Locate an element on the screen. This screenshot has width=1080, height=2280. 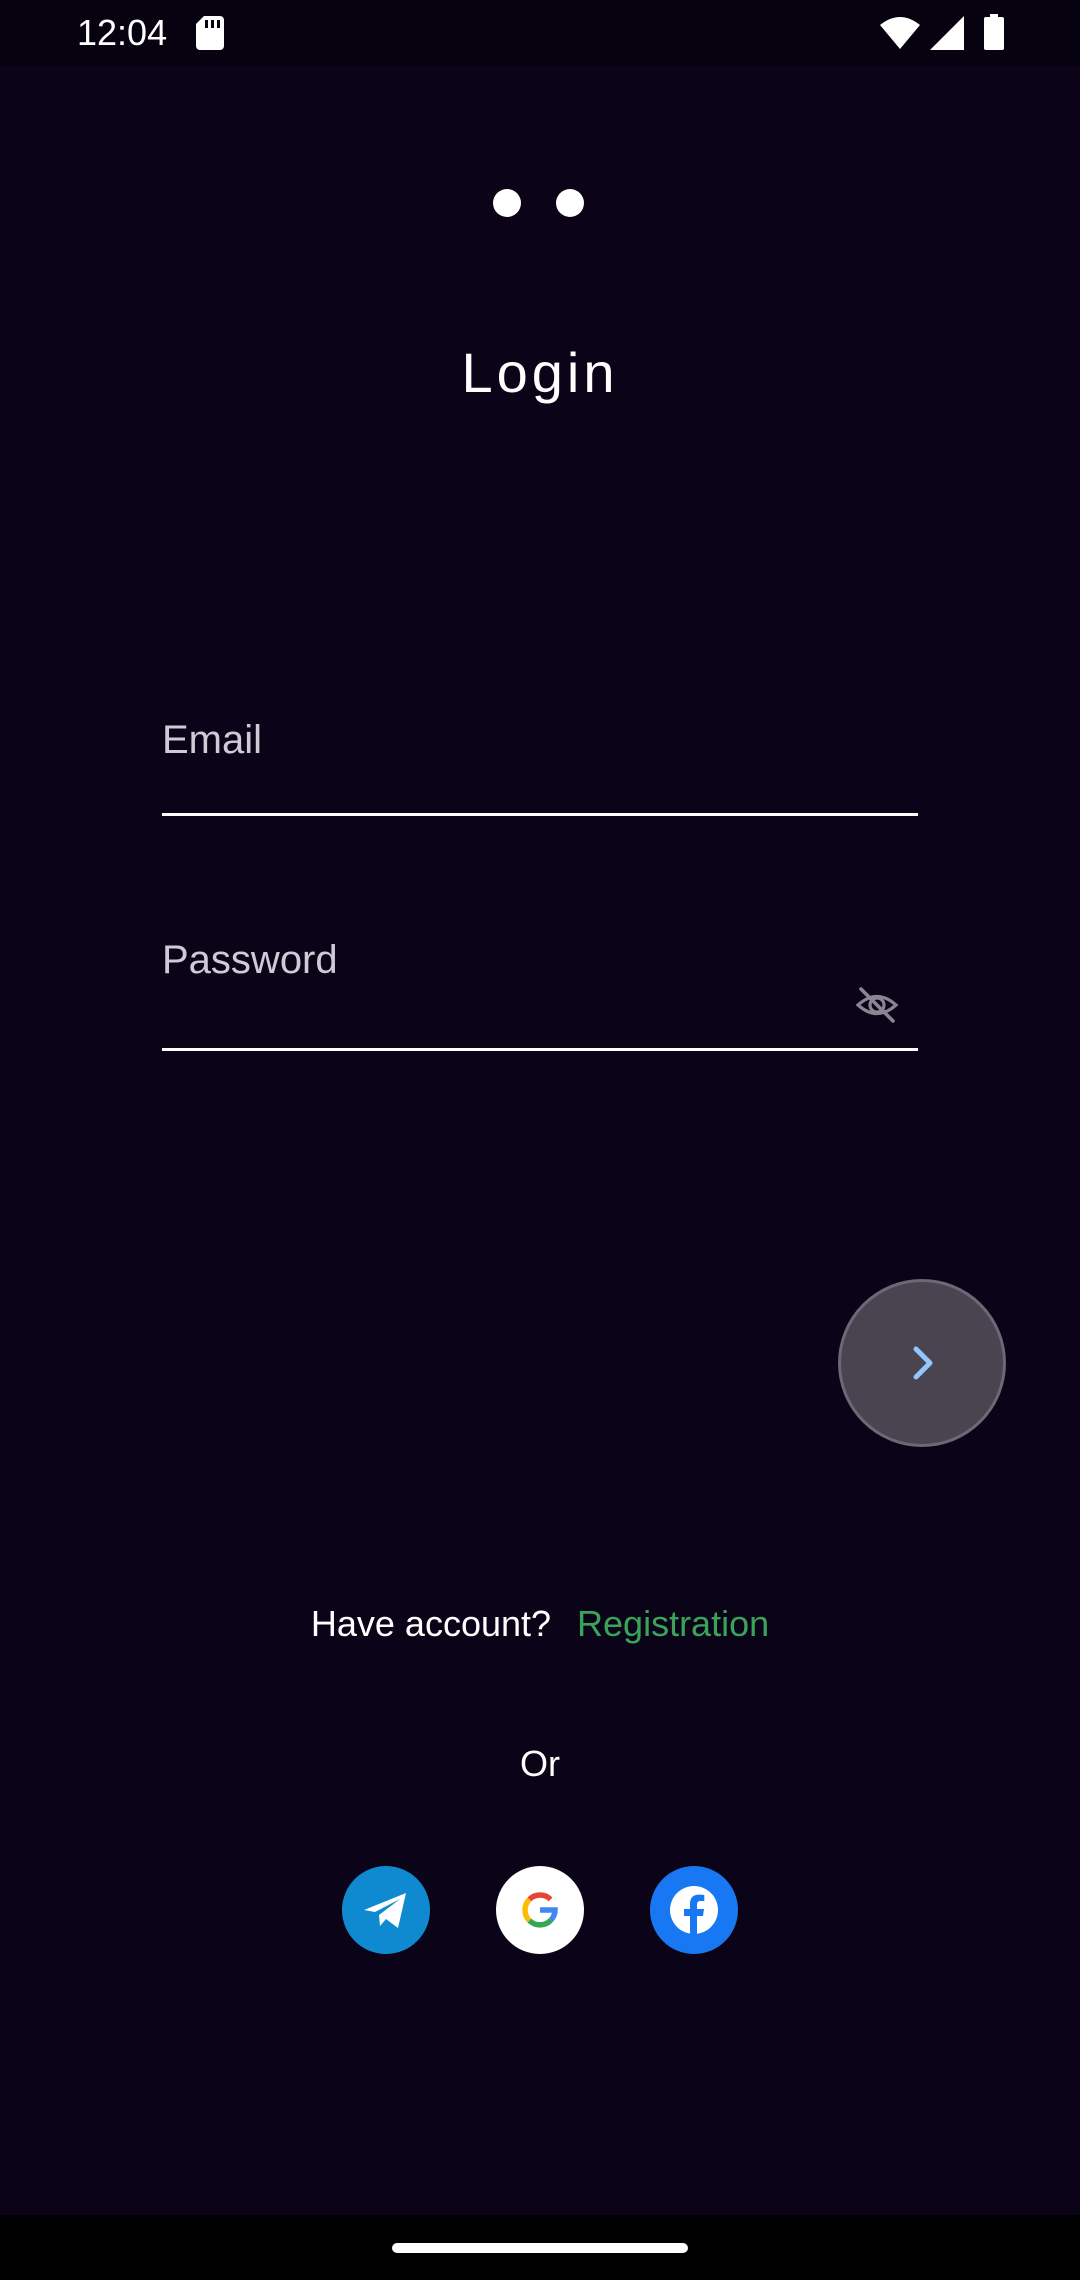
email-field is located at coordinates (540, 758).